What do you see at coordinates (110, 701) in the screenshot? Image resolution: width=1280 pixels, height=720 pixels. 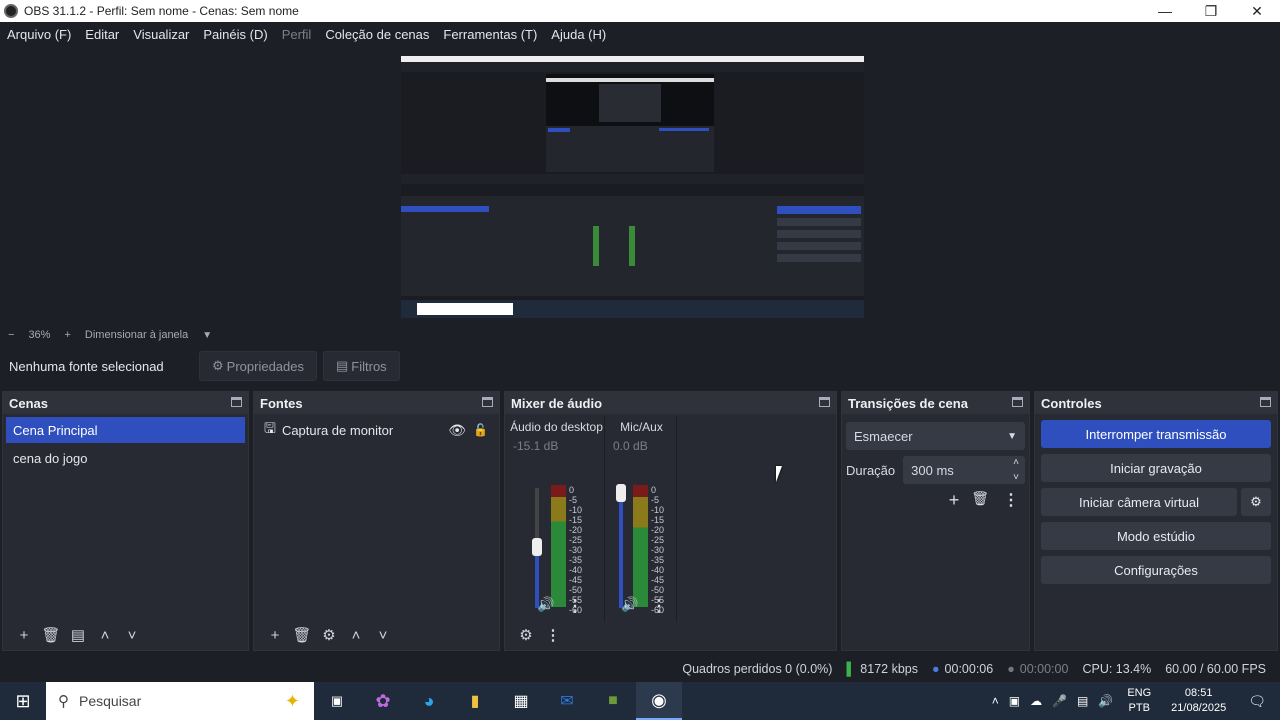 I see `search-placeholder: Pesquisar` at bounding box center [110, 701].